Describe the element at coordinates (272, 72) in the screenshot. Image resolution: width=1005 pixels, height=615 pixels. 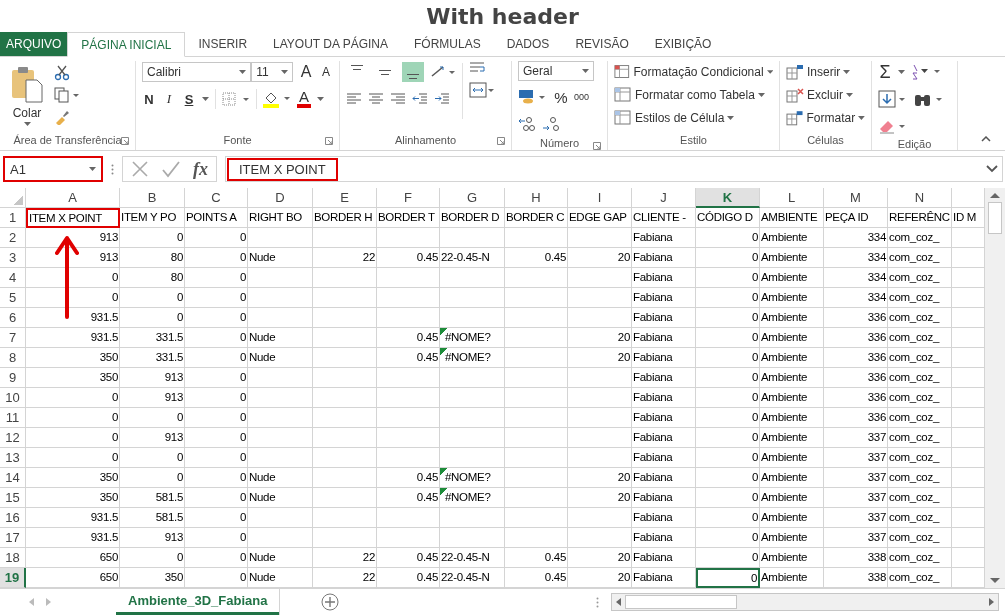
I see `size-select: 11` at that location.